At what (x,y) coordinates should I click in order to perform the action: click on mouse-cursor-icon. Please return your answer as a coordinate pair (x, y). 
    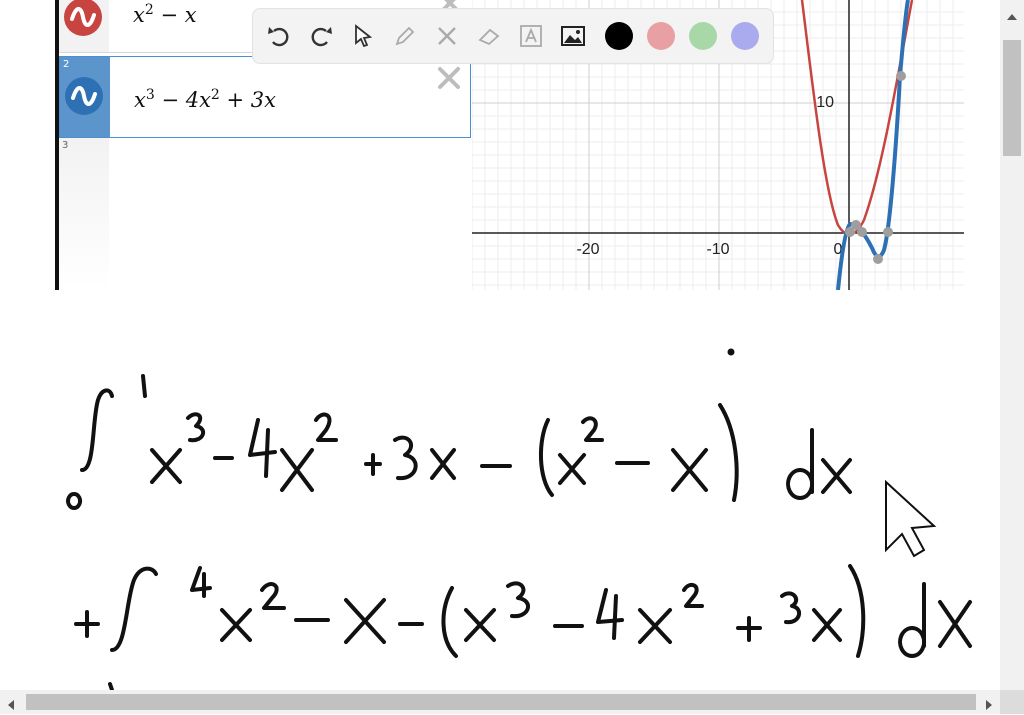
    Looking at the image, I should click on (911, 518).